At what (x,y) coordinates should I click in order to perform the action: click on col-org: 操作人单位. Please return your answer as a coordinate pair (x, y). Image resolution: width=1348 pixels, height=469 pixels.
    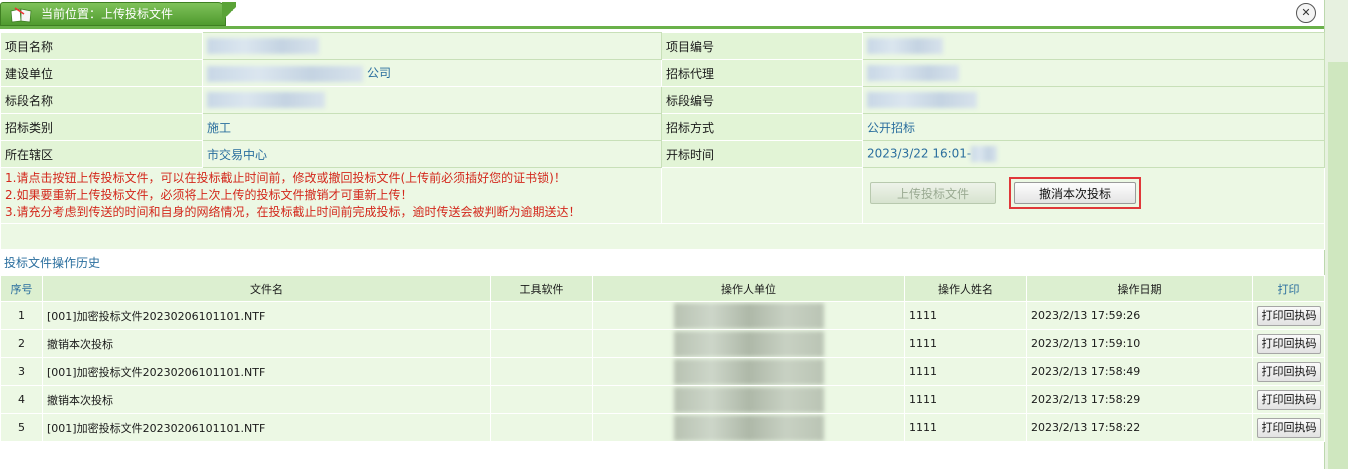
    Looking at the image, I should click on (748, 288).